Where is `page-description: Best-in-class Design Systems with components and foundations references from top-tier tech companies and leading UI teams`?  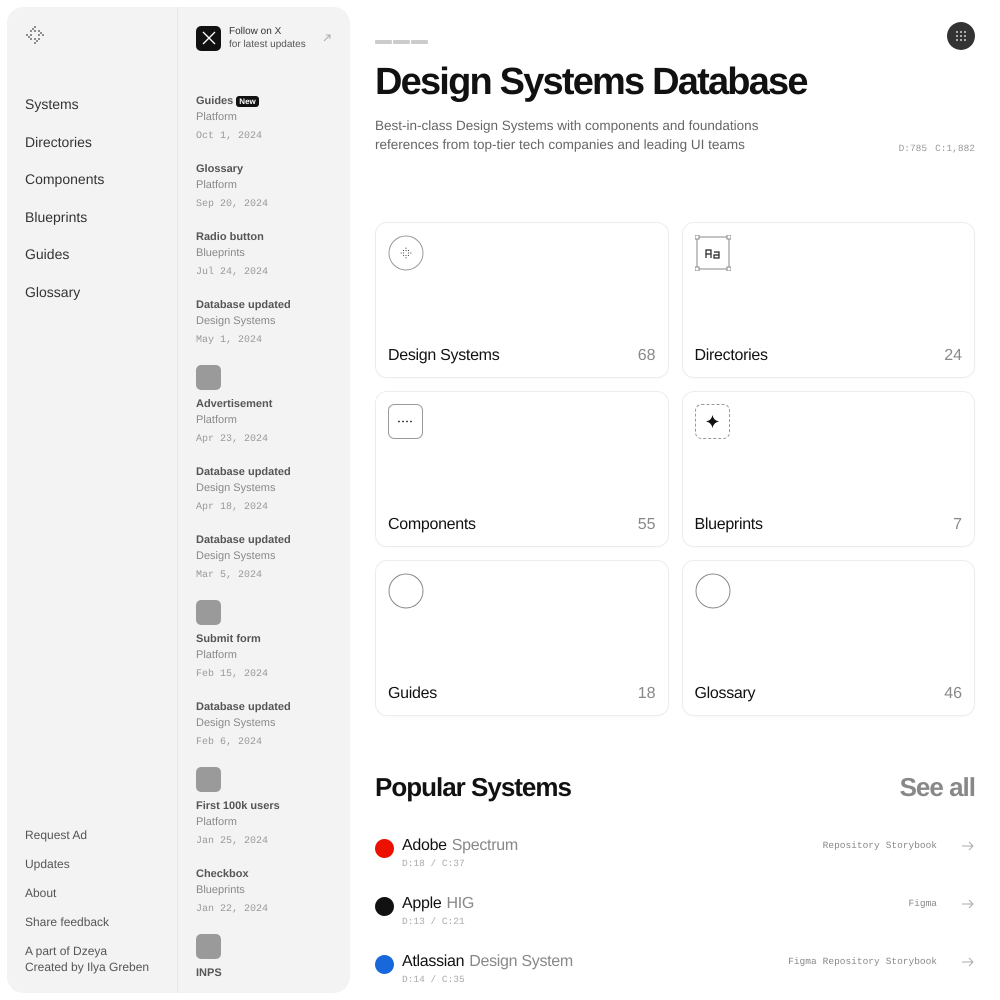 page-description: Best-in-class Design Systems with components and foundations references from top-tier tech companies and leading UI teams is located at coordinates (567, 135).